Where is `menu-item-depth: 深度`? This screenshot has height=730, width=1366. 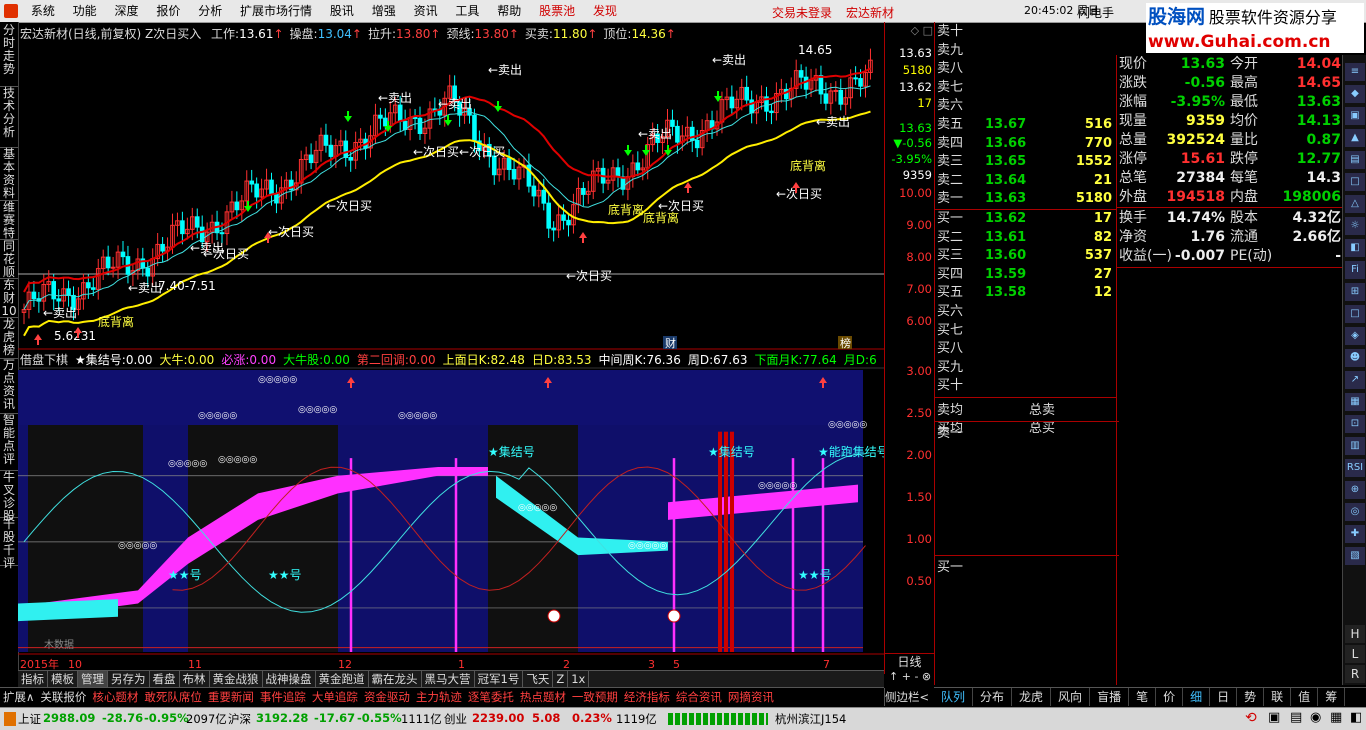
menu-item-depth: 深度 is located at coordinates (127, 11).